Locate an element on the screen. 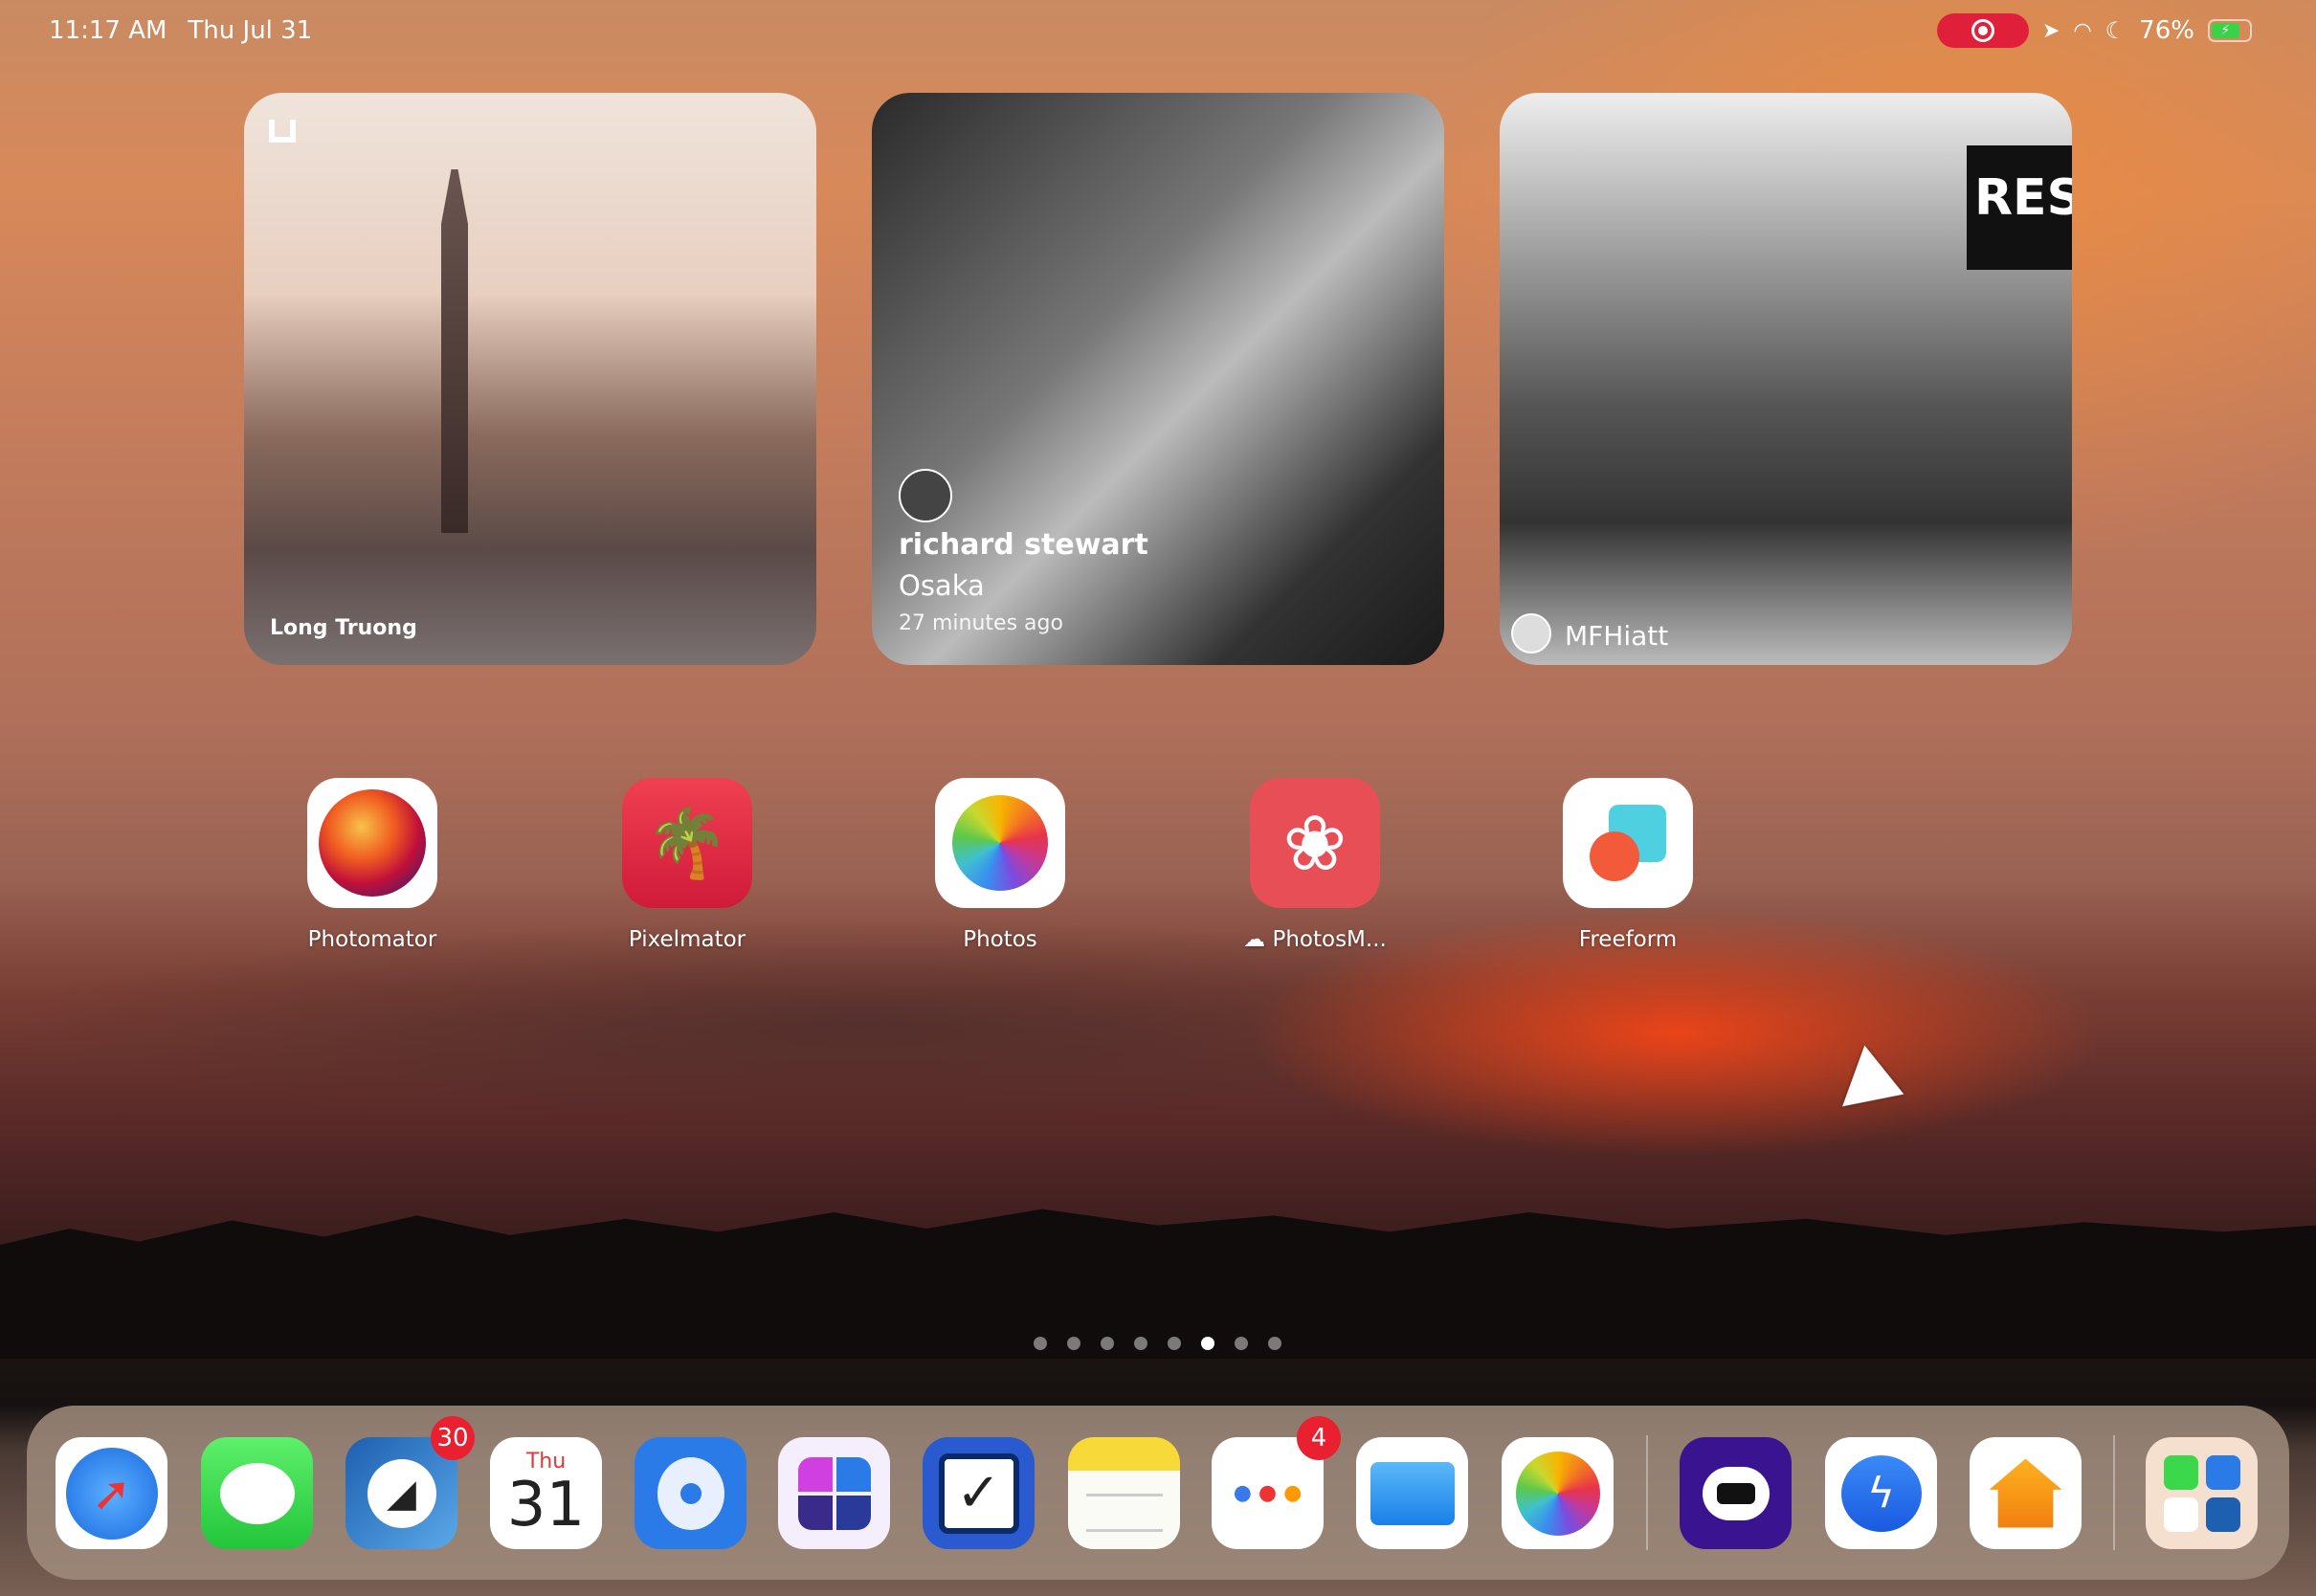 The image size is (2316, 1596). dock-photos is located at coordinates (1558, 1493).